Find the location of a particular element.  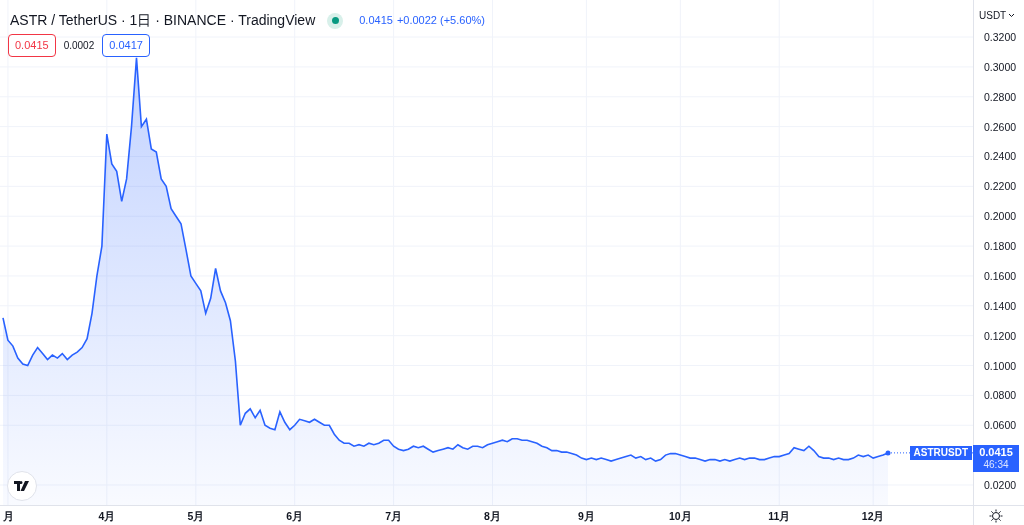

y-tick-label: 0.1000 is located at coordinates (1000, 365).